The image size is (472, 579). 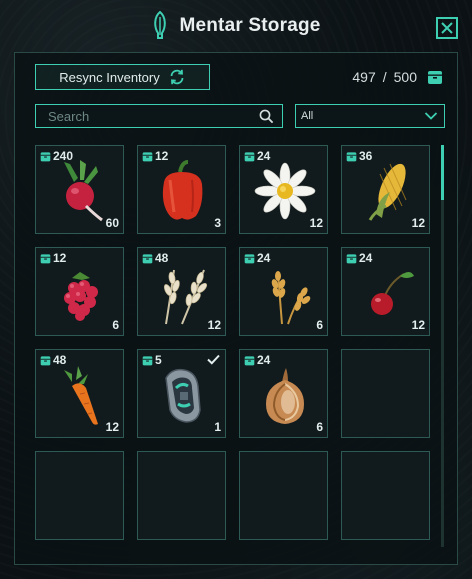 I want to click on feather-logo-icon, so click(x=160, y=25).